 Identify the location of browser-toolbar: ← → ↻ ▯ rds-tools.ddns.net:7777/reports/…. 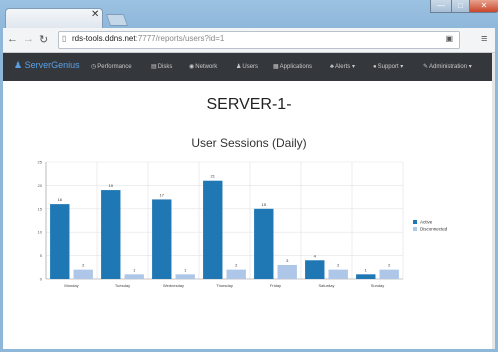
(249, 40).